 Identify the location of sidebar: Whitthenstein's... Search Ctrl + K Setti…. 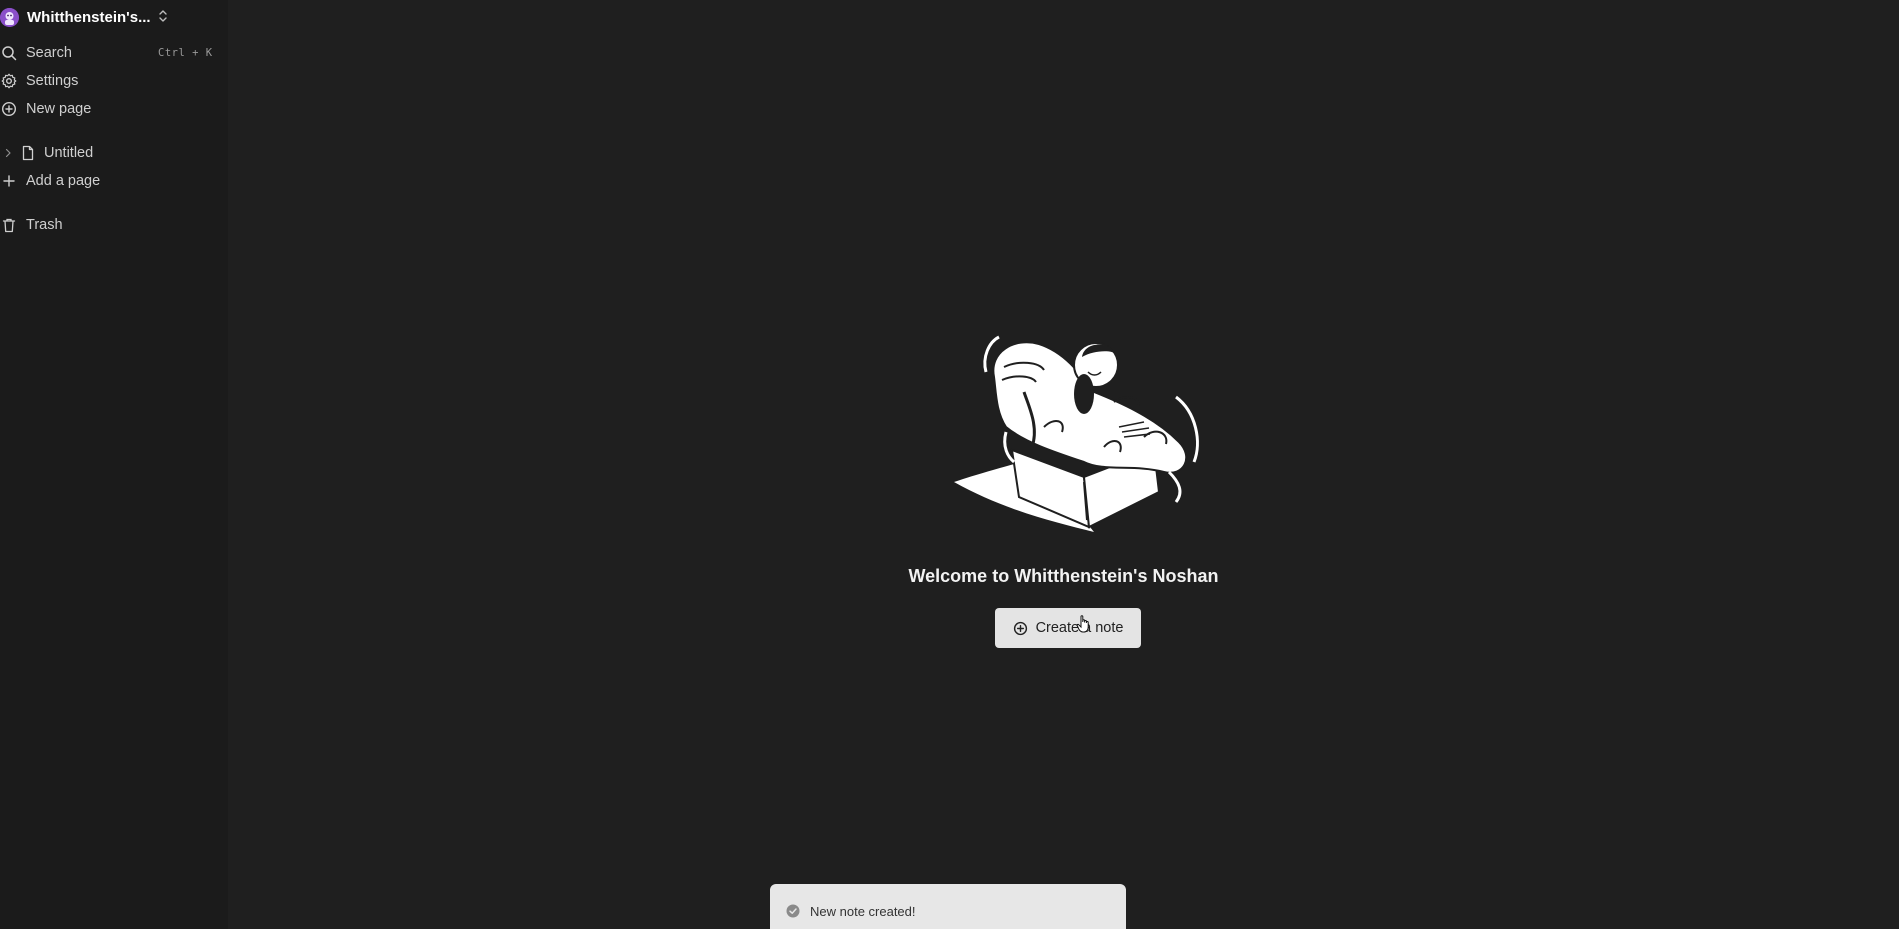
(114, 464).